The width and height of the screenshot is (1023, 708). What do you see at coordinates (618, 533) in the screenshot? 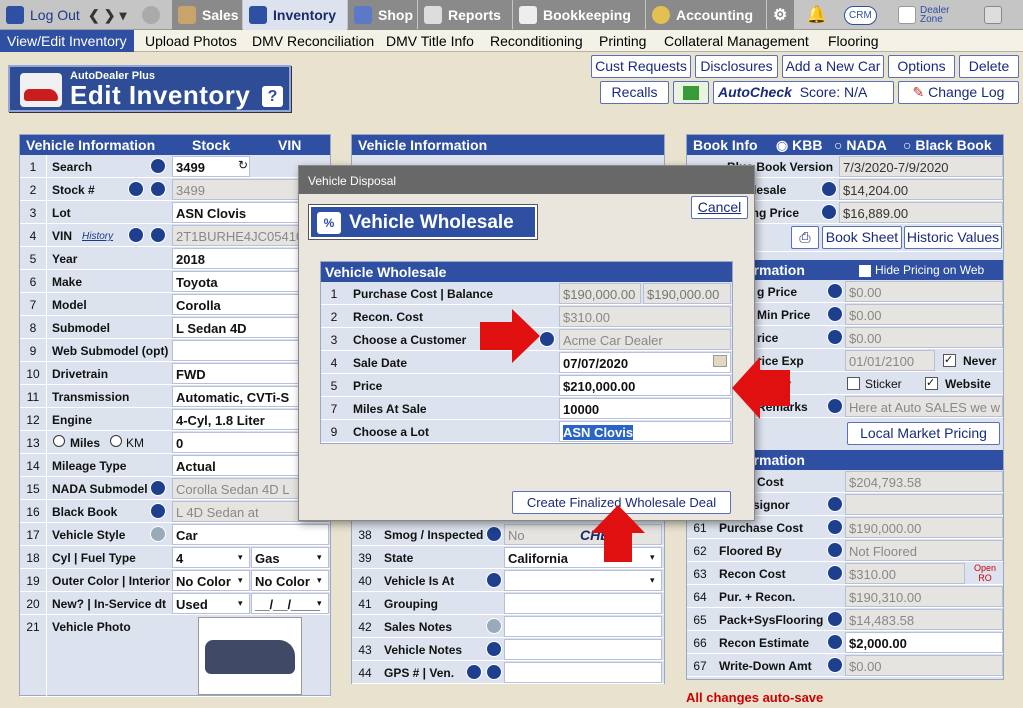
I see `red-arrow-create` at bounding box center [618, 533].